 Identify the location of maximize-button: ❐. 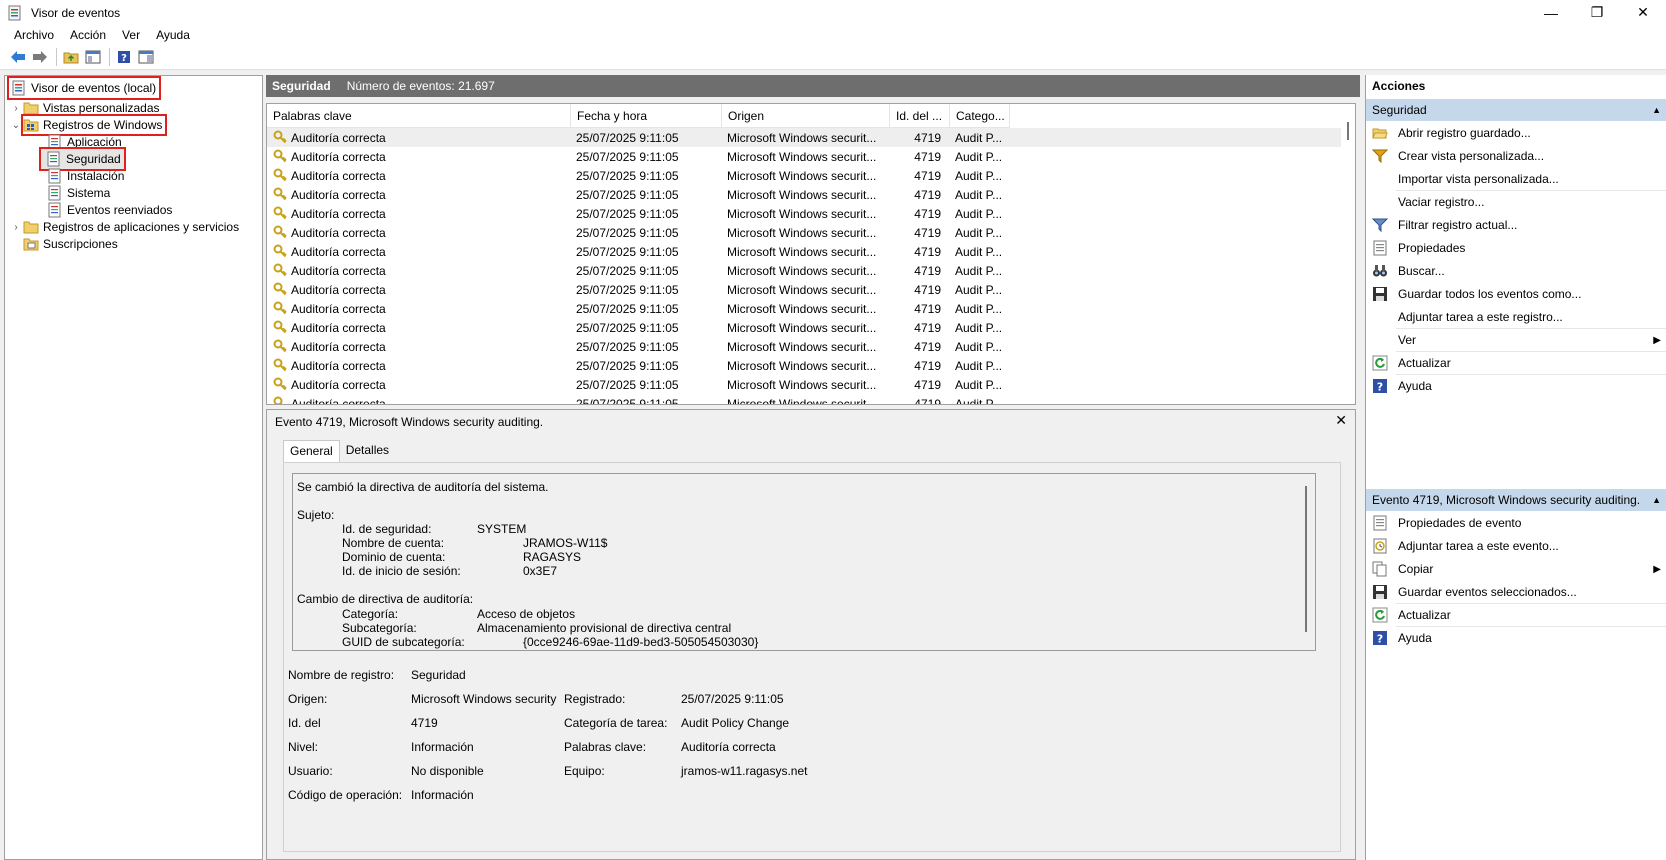
(1597, 12).